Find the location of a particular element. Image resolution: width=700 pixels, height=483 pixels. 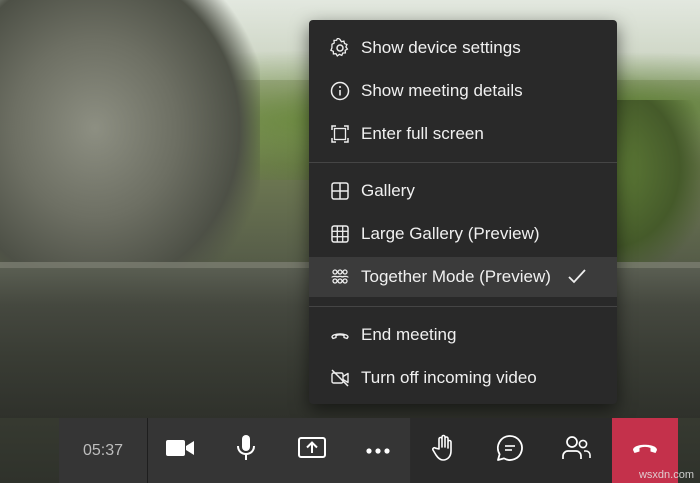

gear-icon is located at coordinates (340, 48).